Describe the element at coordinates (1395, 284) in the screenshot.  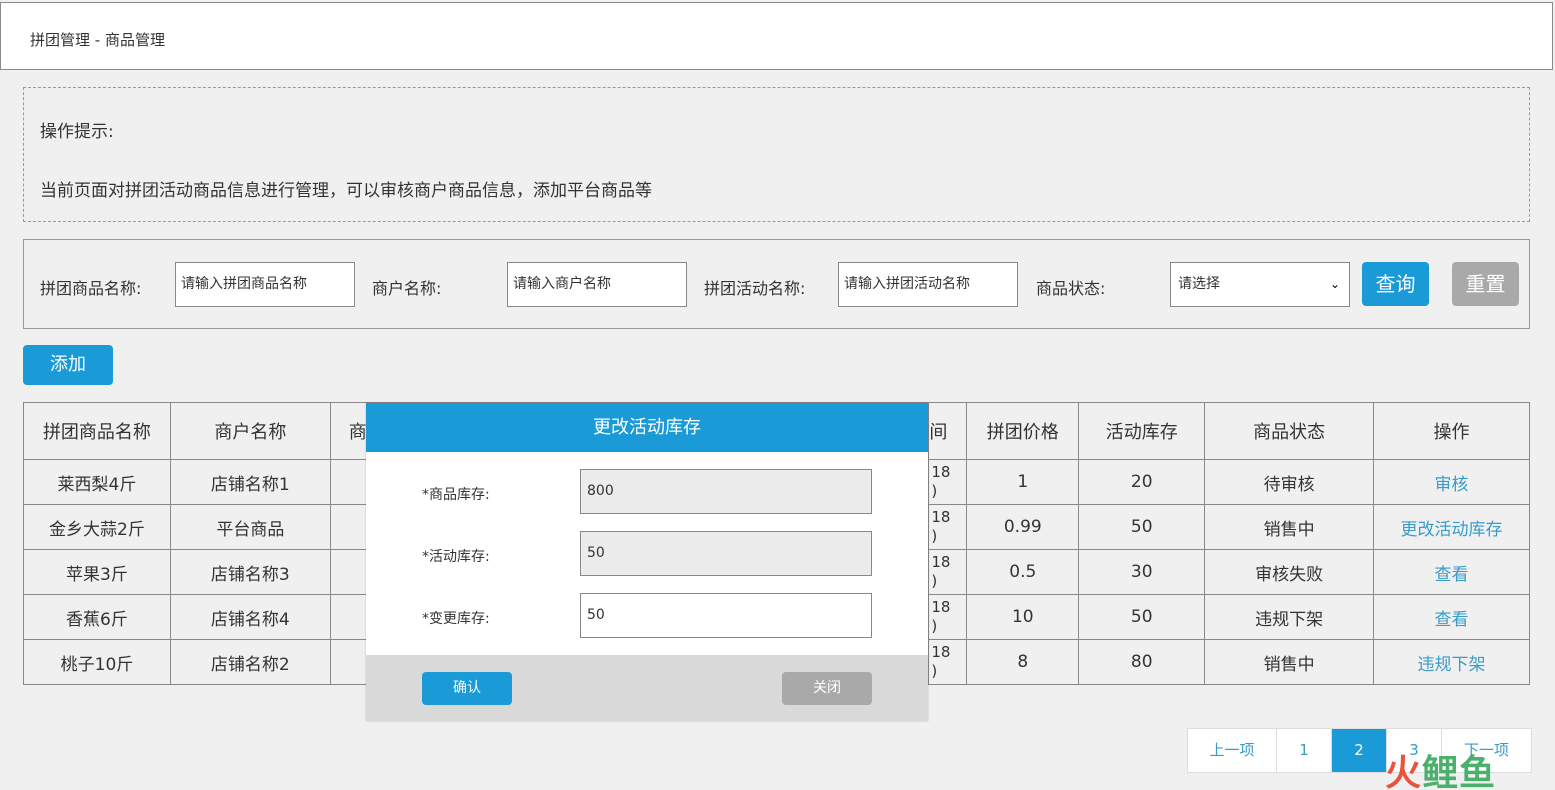
I see `query-button: 查询` at that location.